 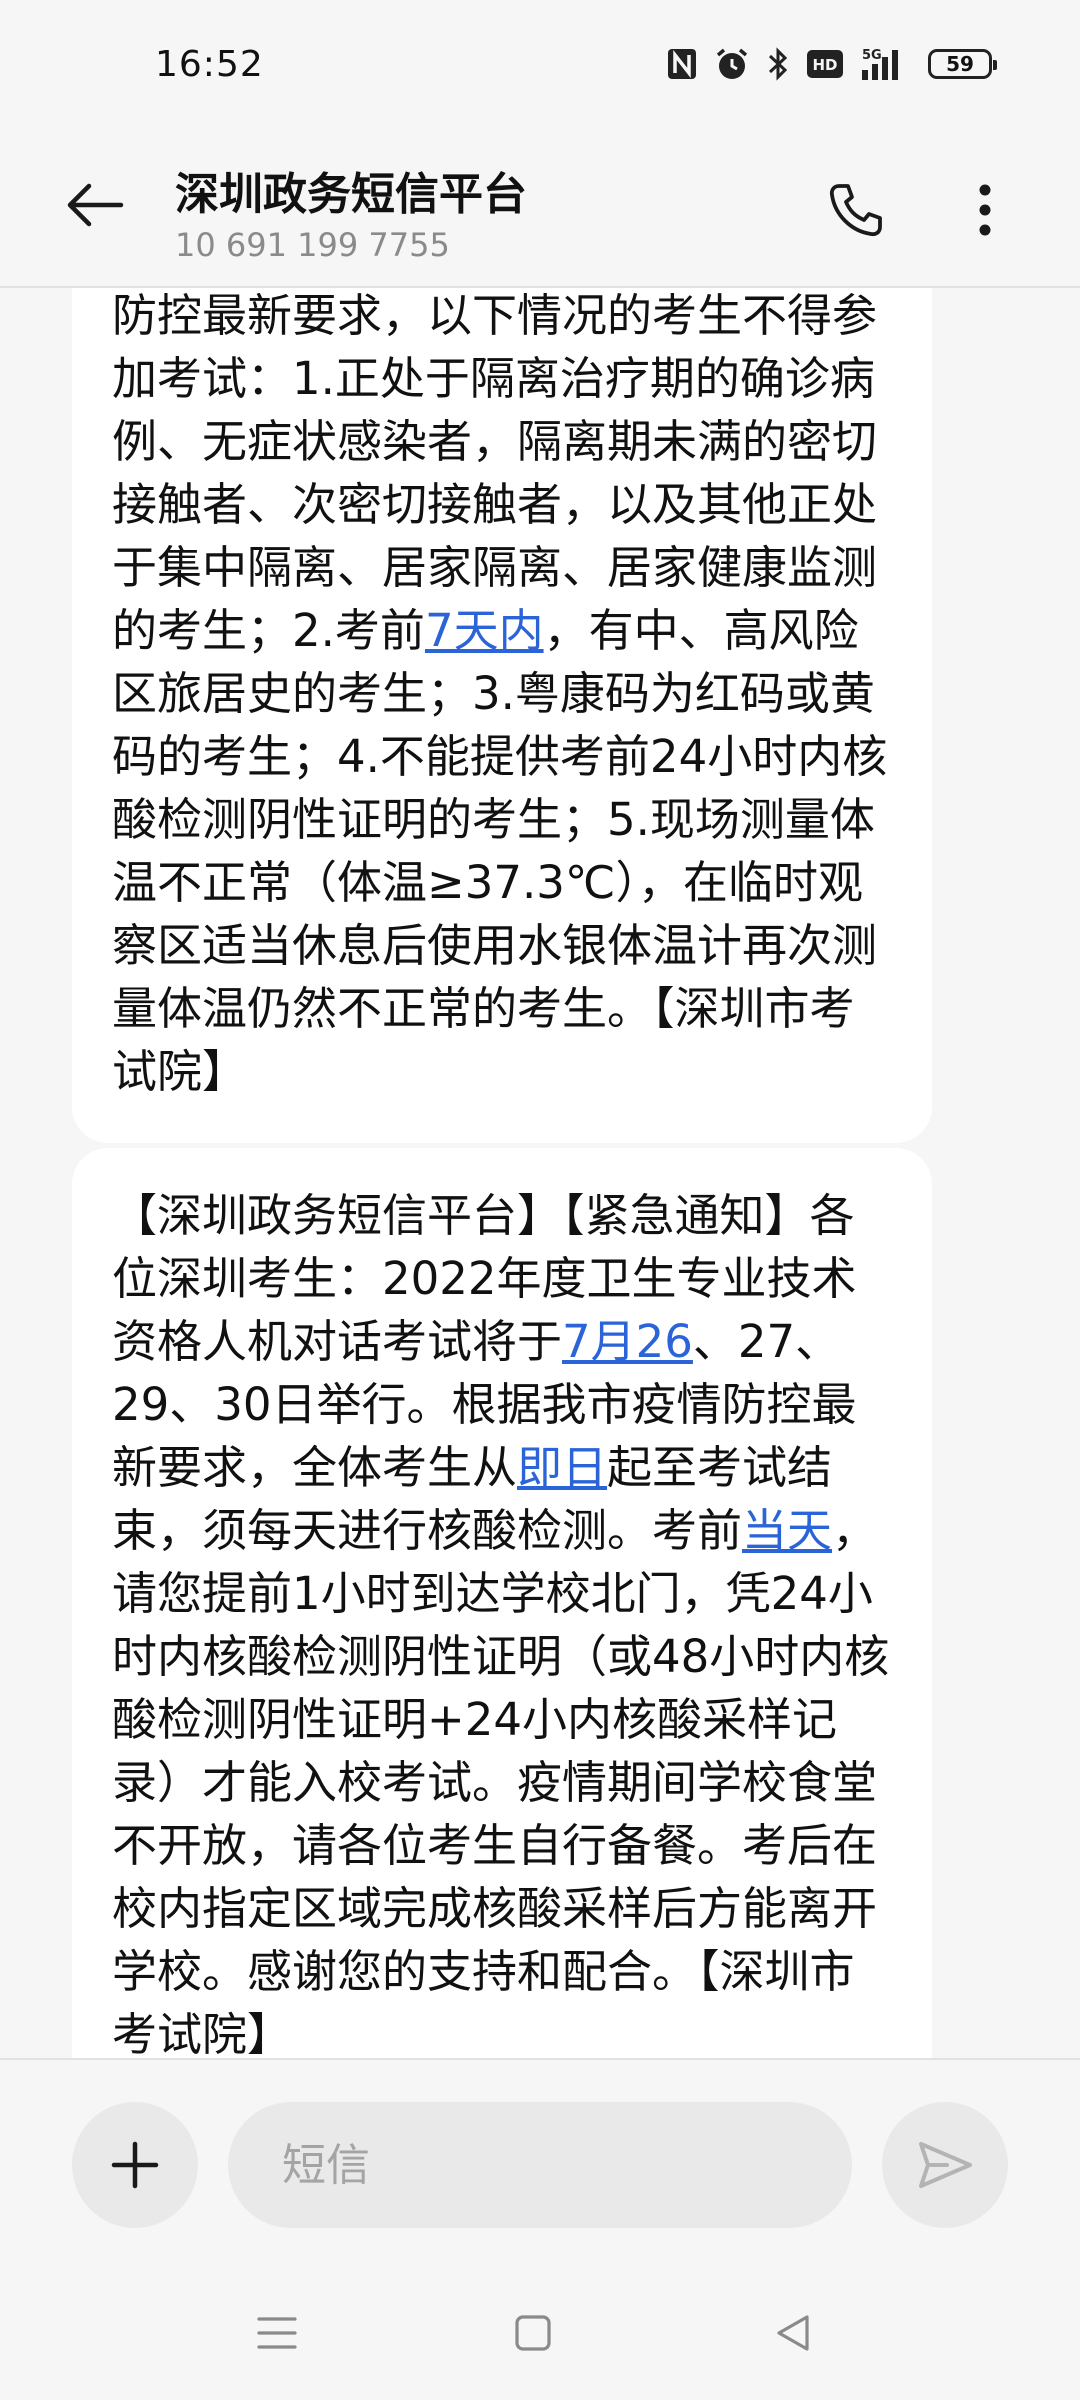 I want to click on back-button, so click(x=95, y=205).